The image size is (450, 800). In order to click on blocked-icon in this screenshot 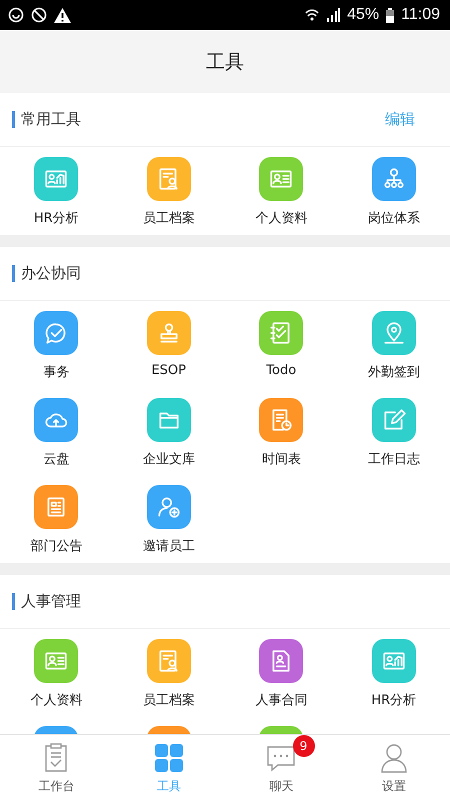, I will do `click(39, 15)`.